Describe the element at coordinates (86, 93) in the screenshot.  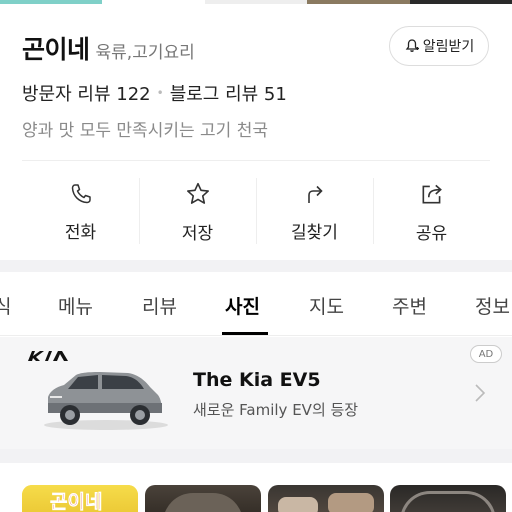
I see `visitor-reviews-link: 방문자 리뷰 122` at that location.